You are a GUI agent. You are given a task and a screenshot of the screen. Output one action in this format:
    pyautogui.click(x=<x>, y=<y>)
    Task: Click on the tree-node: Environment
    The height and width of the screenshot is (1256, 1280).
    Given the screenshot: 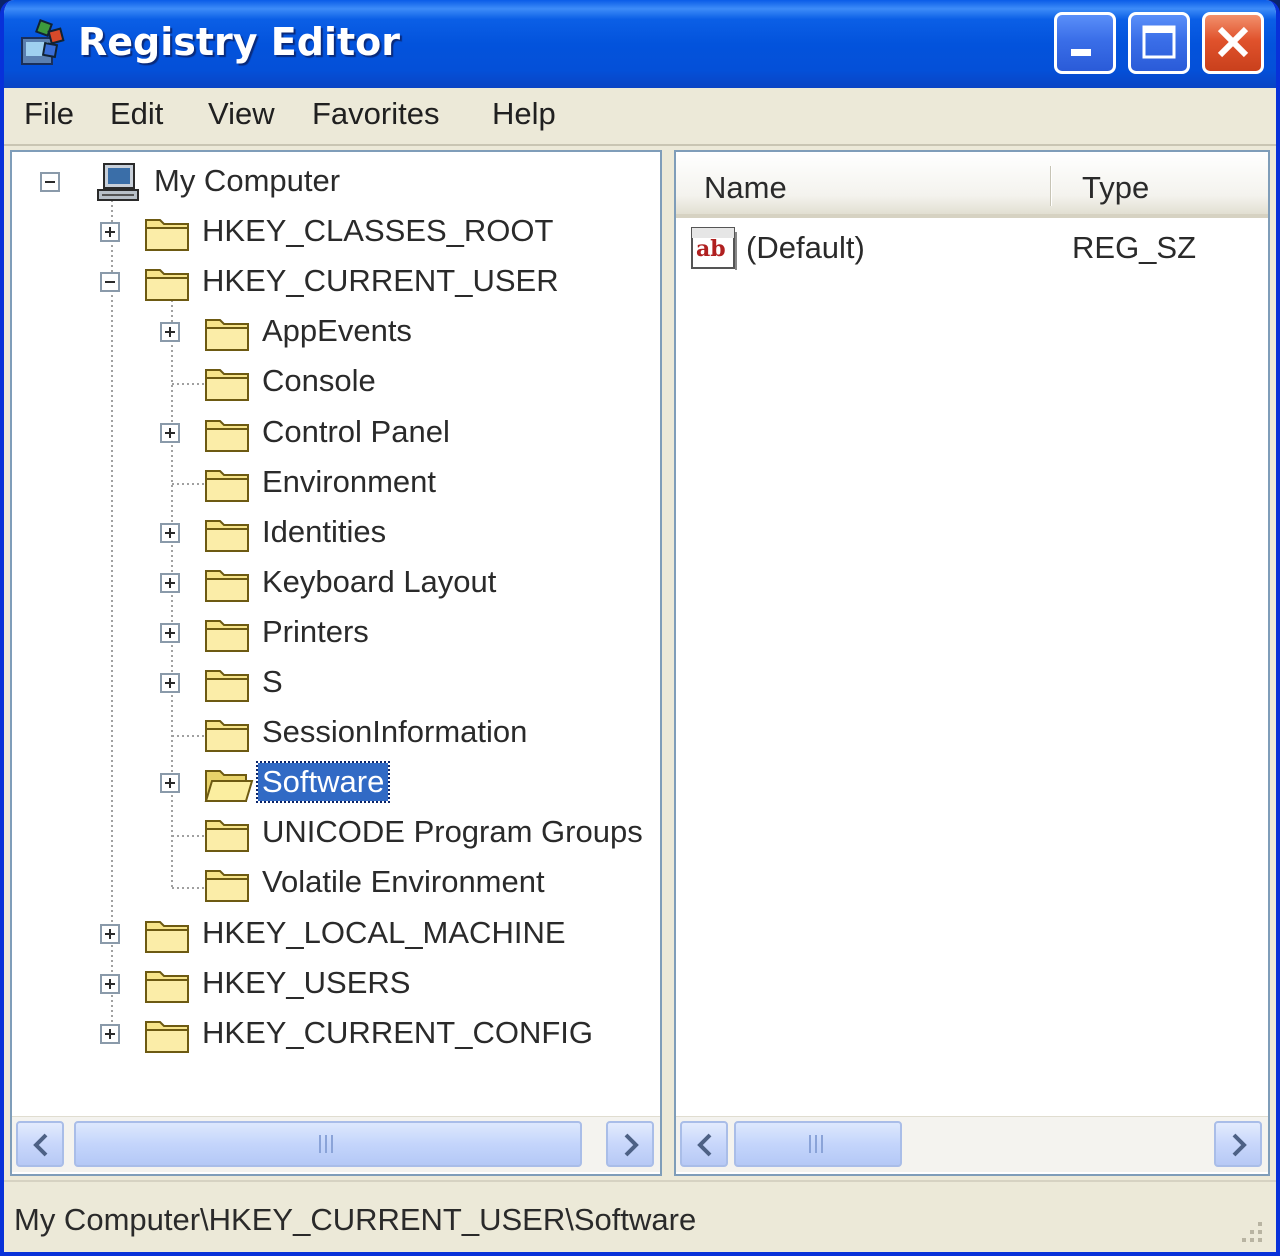 What is the action you would take?
    pyautogui.click(x=336, y=482)
    